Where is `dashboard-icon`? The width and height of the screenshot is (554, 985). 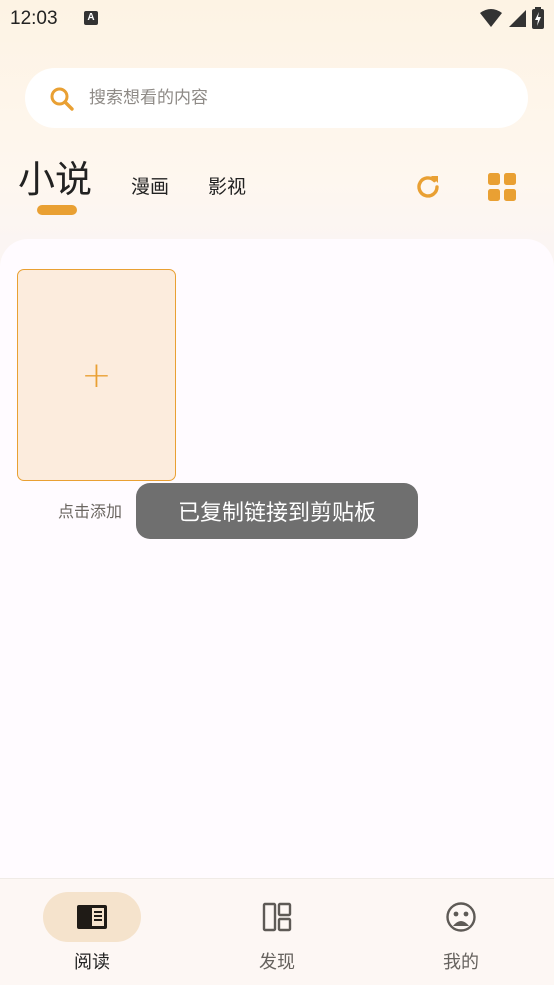
dashboard-icon is located at coordinates (277, 917).